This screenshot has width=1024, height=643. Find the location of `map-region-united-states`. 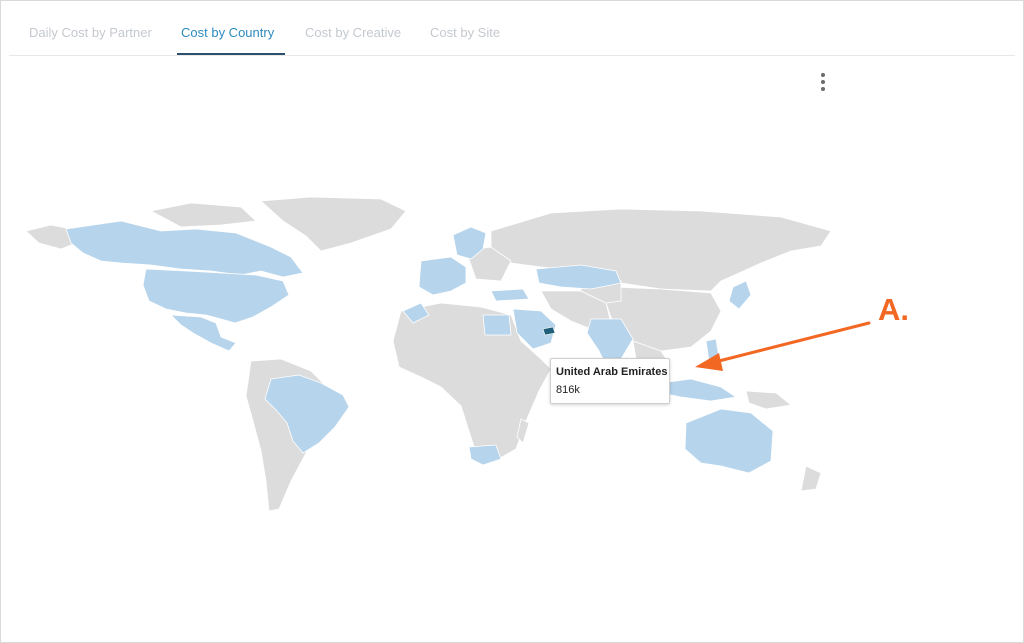

map-region-united-states is located at coordinates (216, 296).